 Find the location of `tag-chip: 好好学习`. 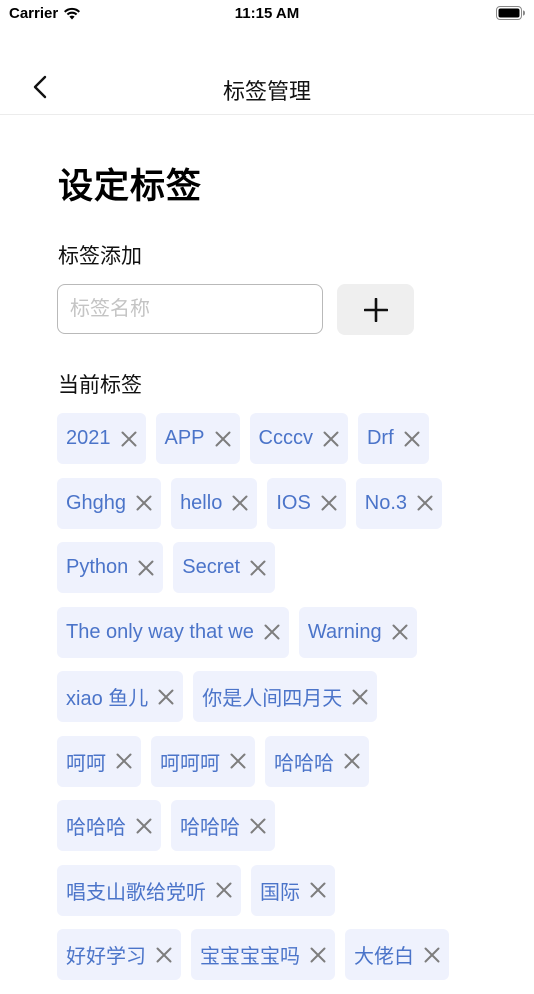

tag-chip: 好好学习 is located at coordinates (119, 954).